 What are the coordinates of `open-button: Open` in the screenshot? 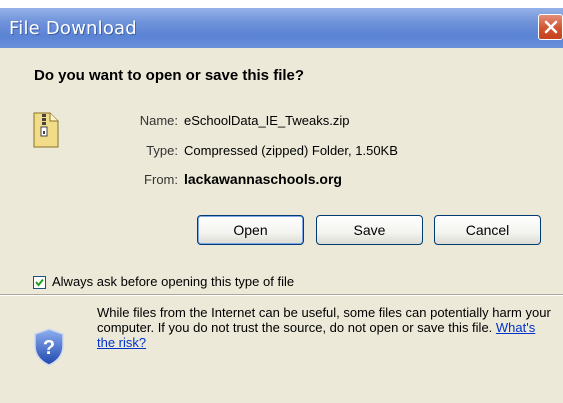 It's located at (250, 230).